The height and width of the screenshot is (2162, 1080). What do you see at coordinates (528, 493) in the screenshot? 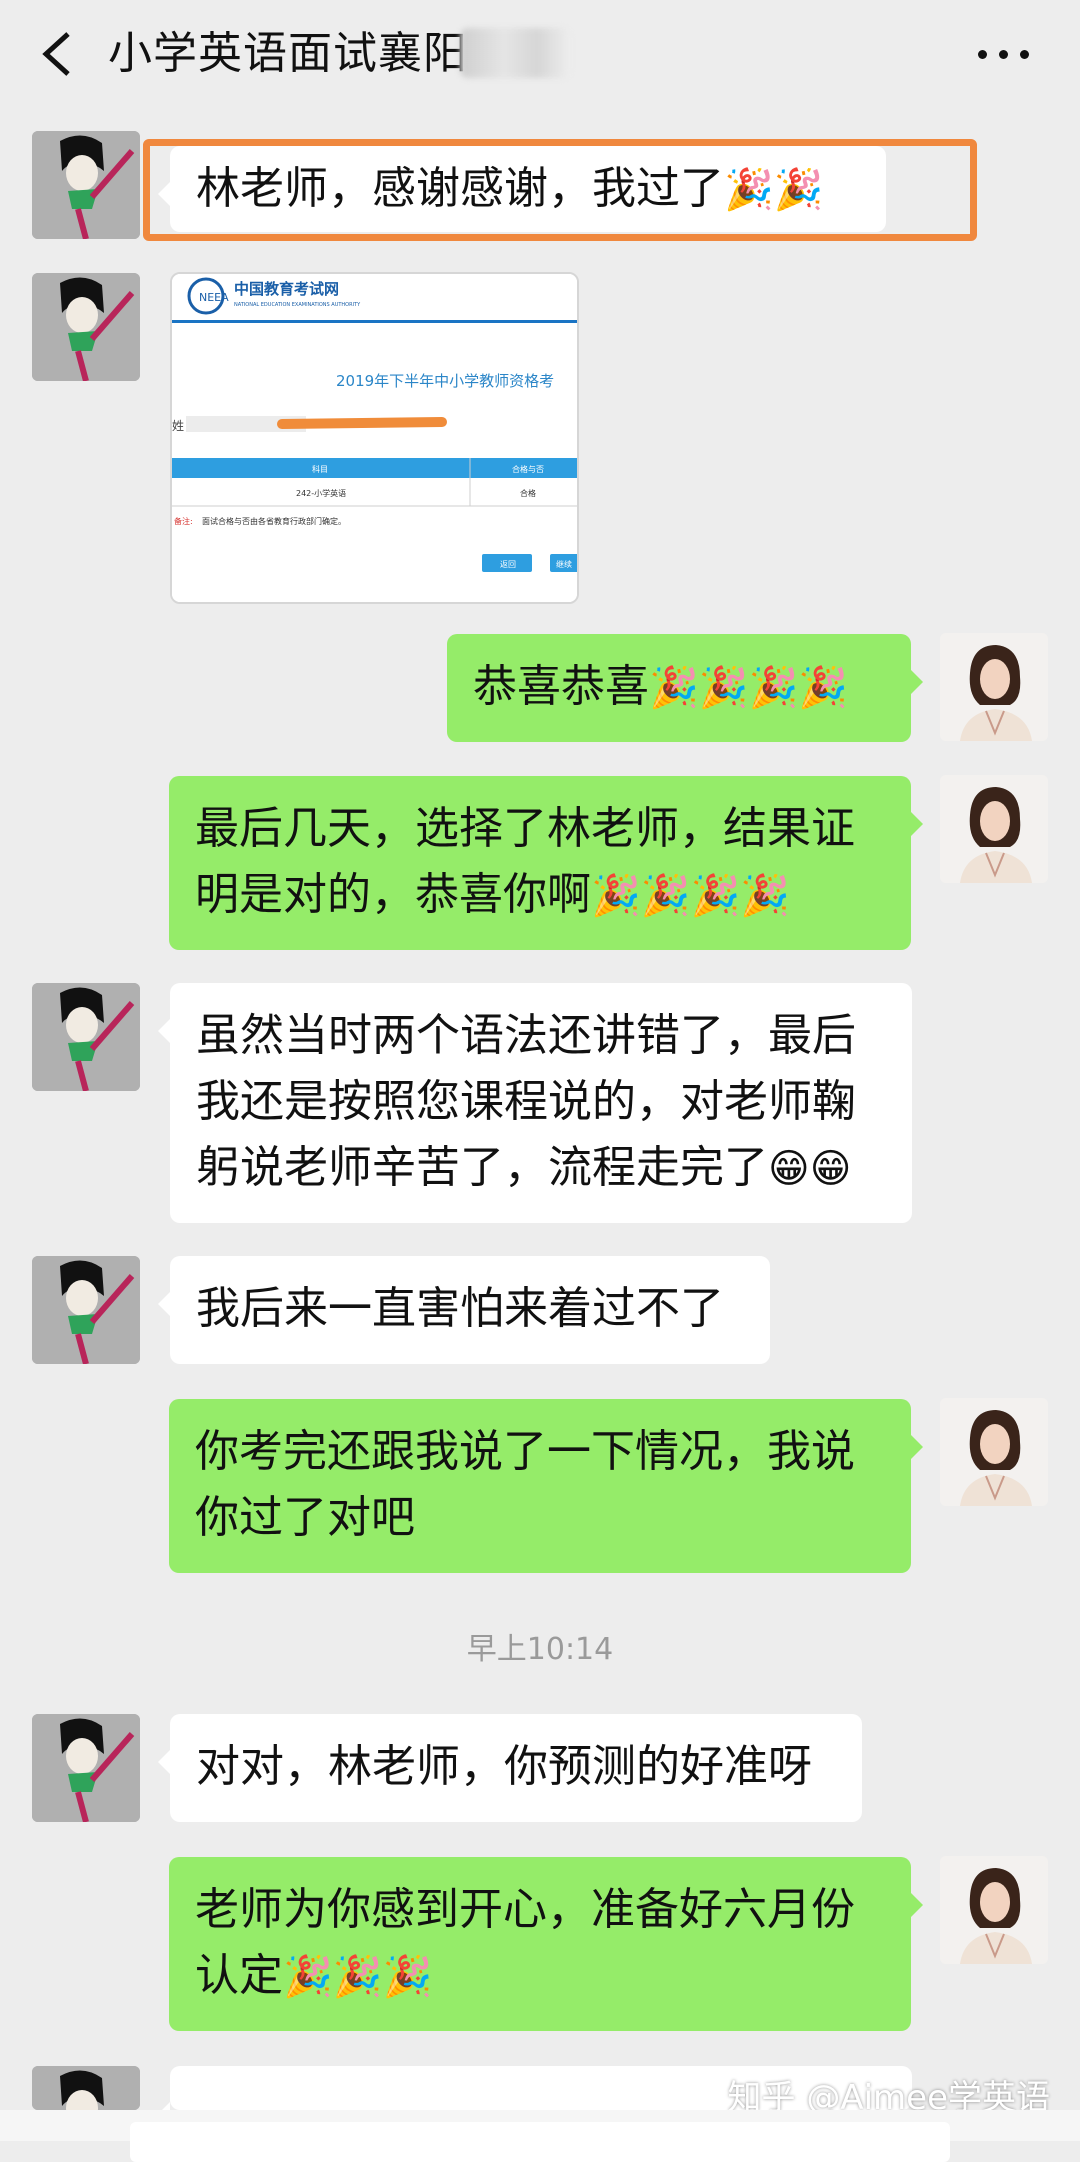
I see `svg-text: 合格` at bounding box center [528, 493].